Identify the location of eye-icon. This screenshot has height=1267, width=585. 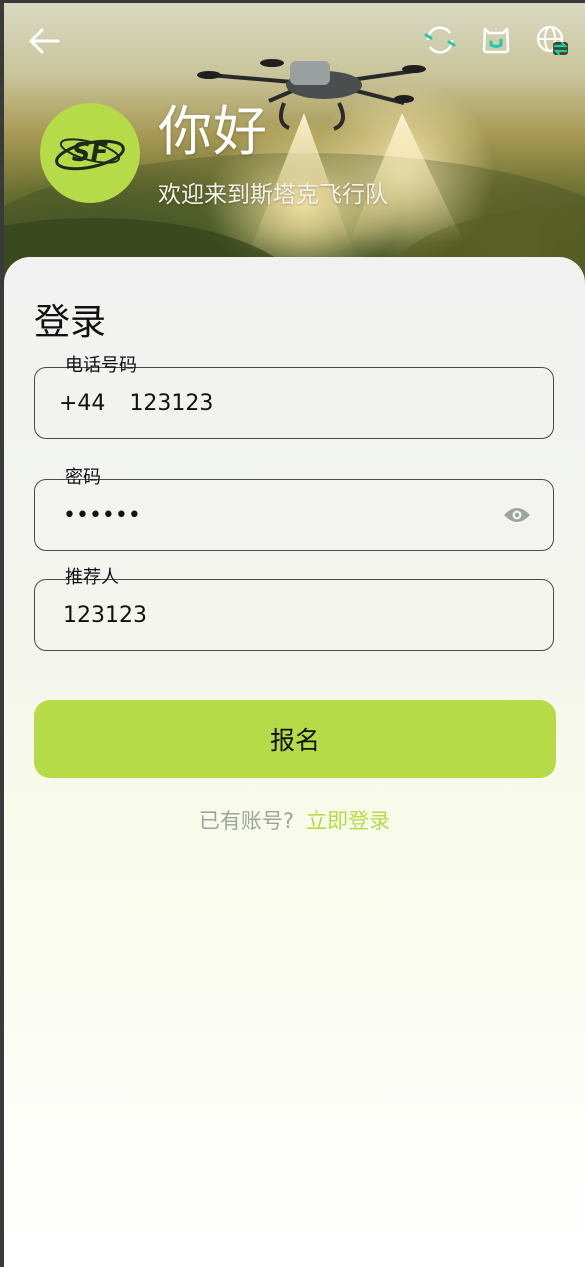
(517, 515).